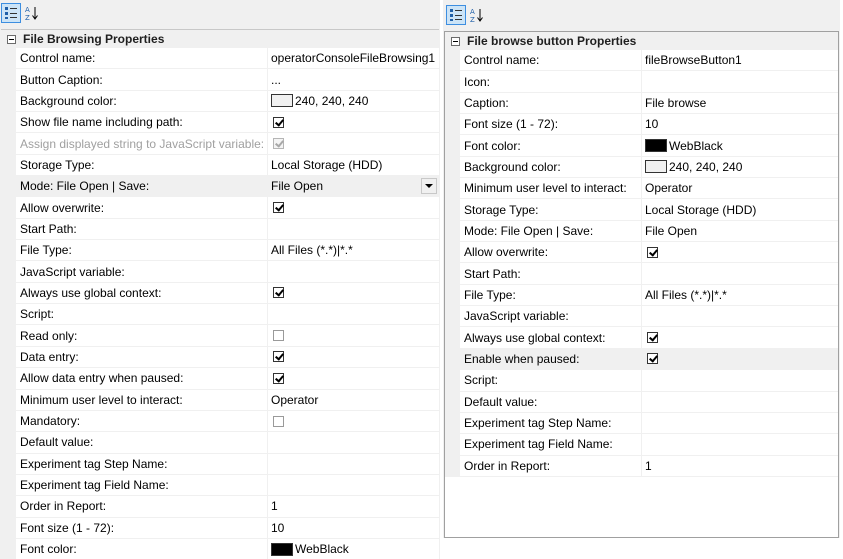 The height and width of the screenshot is (559, 843). What do you see at coordinates (220, 39) in the screenshot?
I see `category-header: File Browsing Properties` at bounding box center [220, 39].